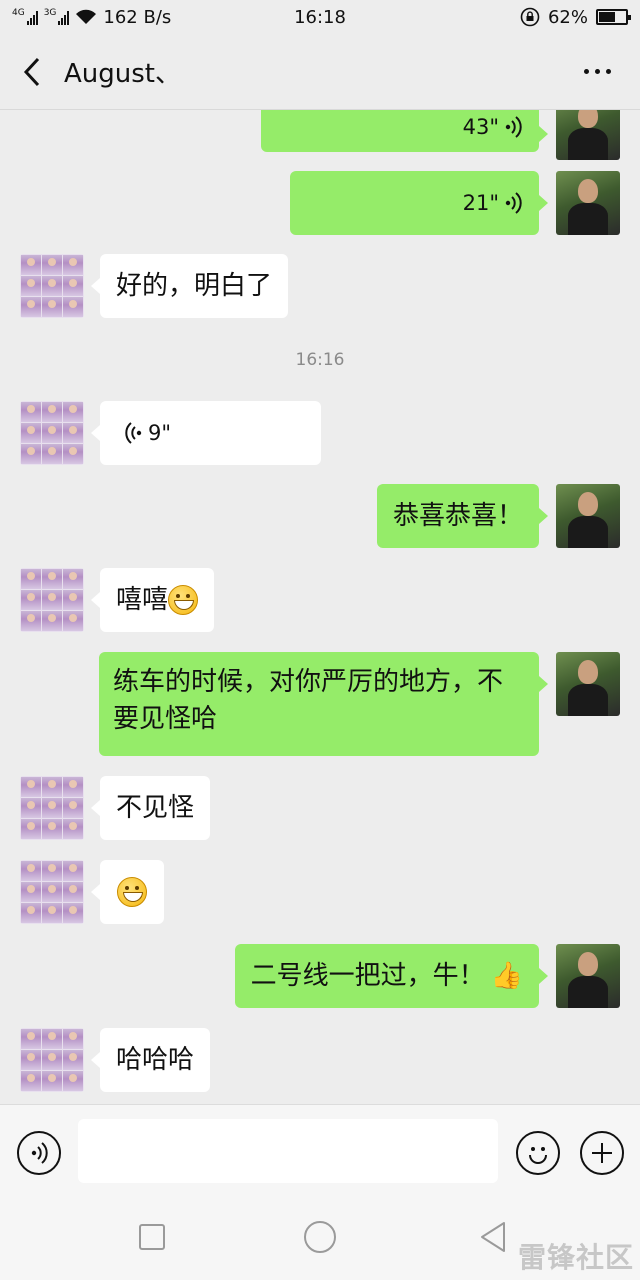 This screenshot has height=1280, width=640. I want to click on message-text: 哈哈哈, so click(155, 1059).